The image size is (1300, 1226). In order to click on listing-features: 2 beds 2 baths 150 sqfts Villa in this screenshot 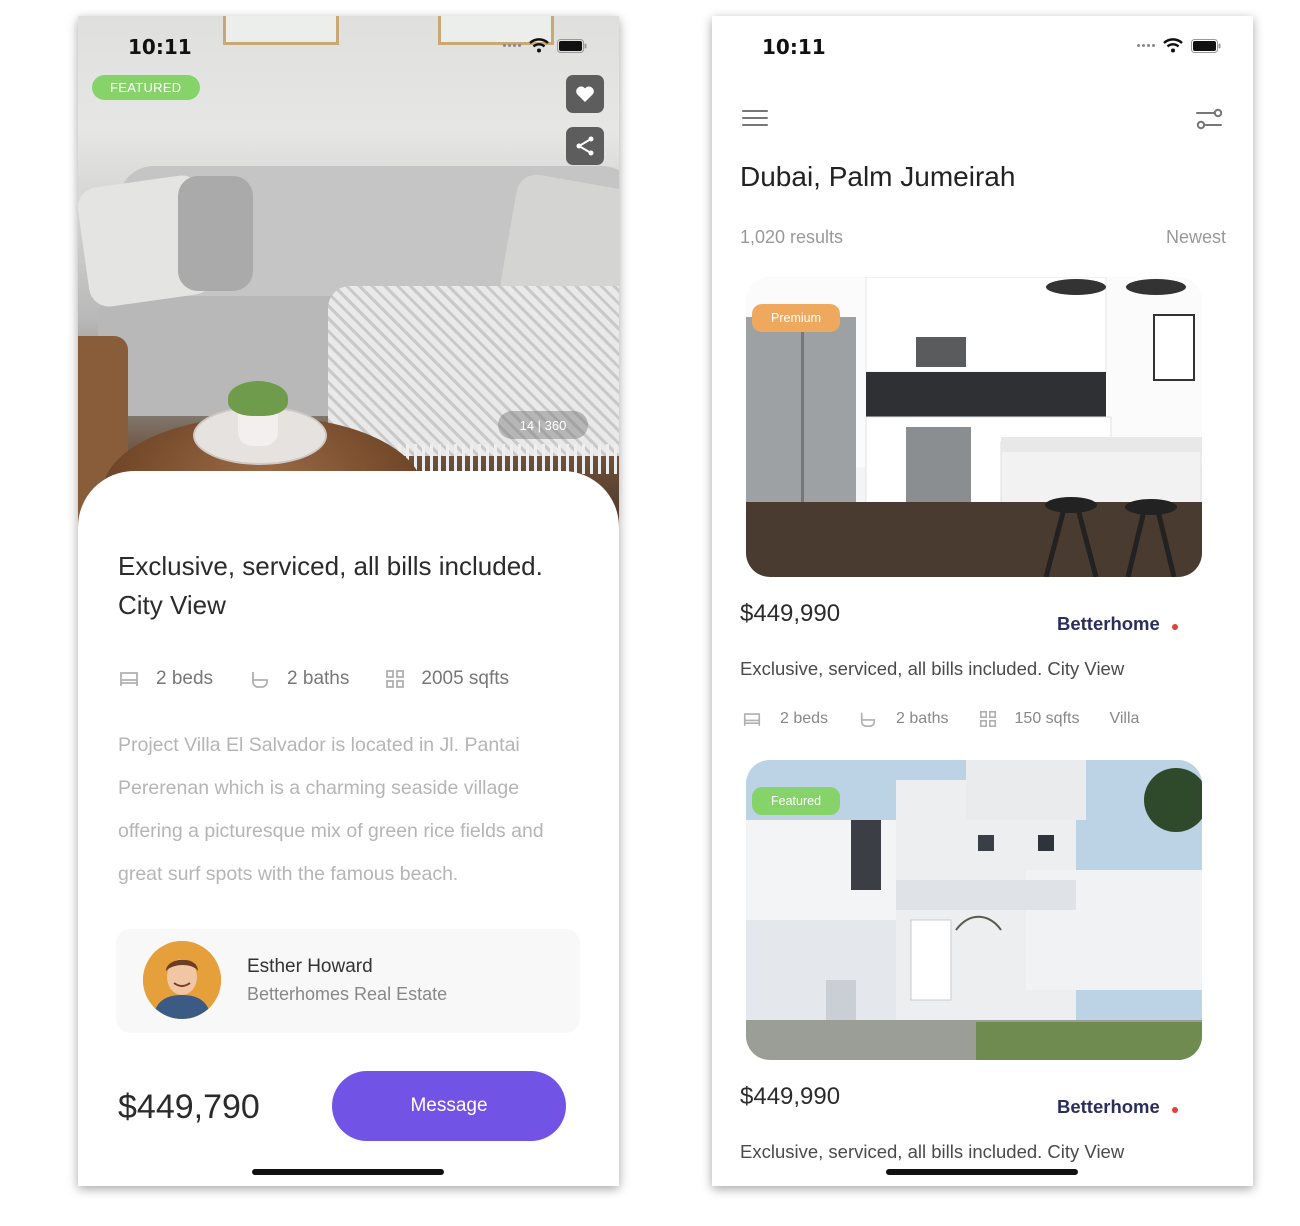, I will do `click(940, 719)`.